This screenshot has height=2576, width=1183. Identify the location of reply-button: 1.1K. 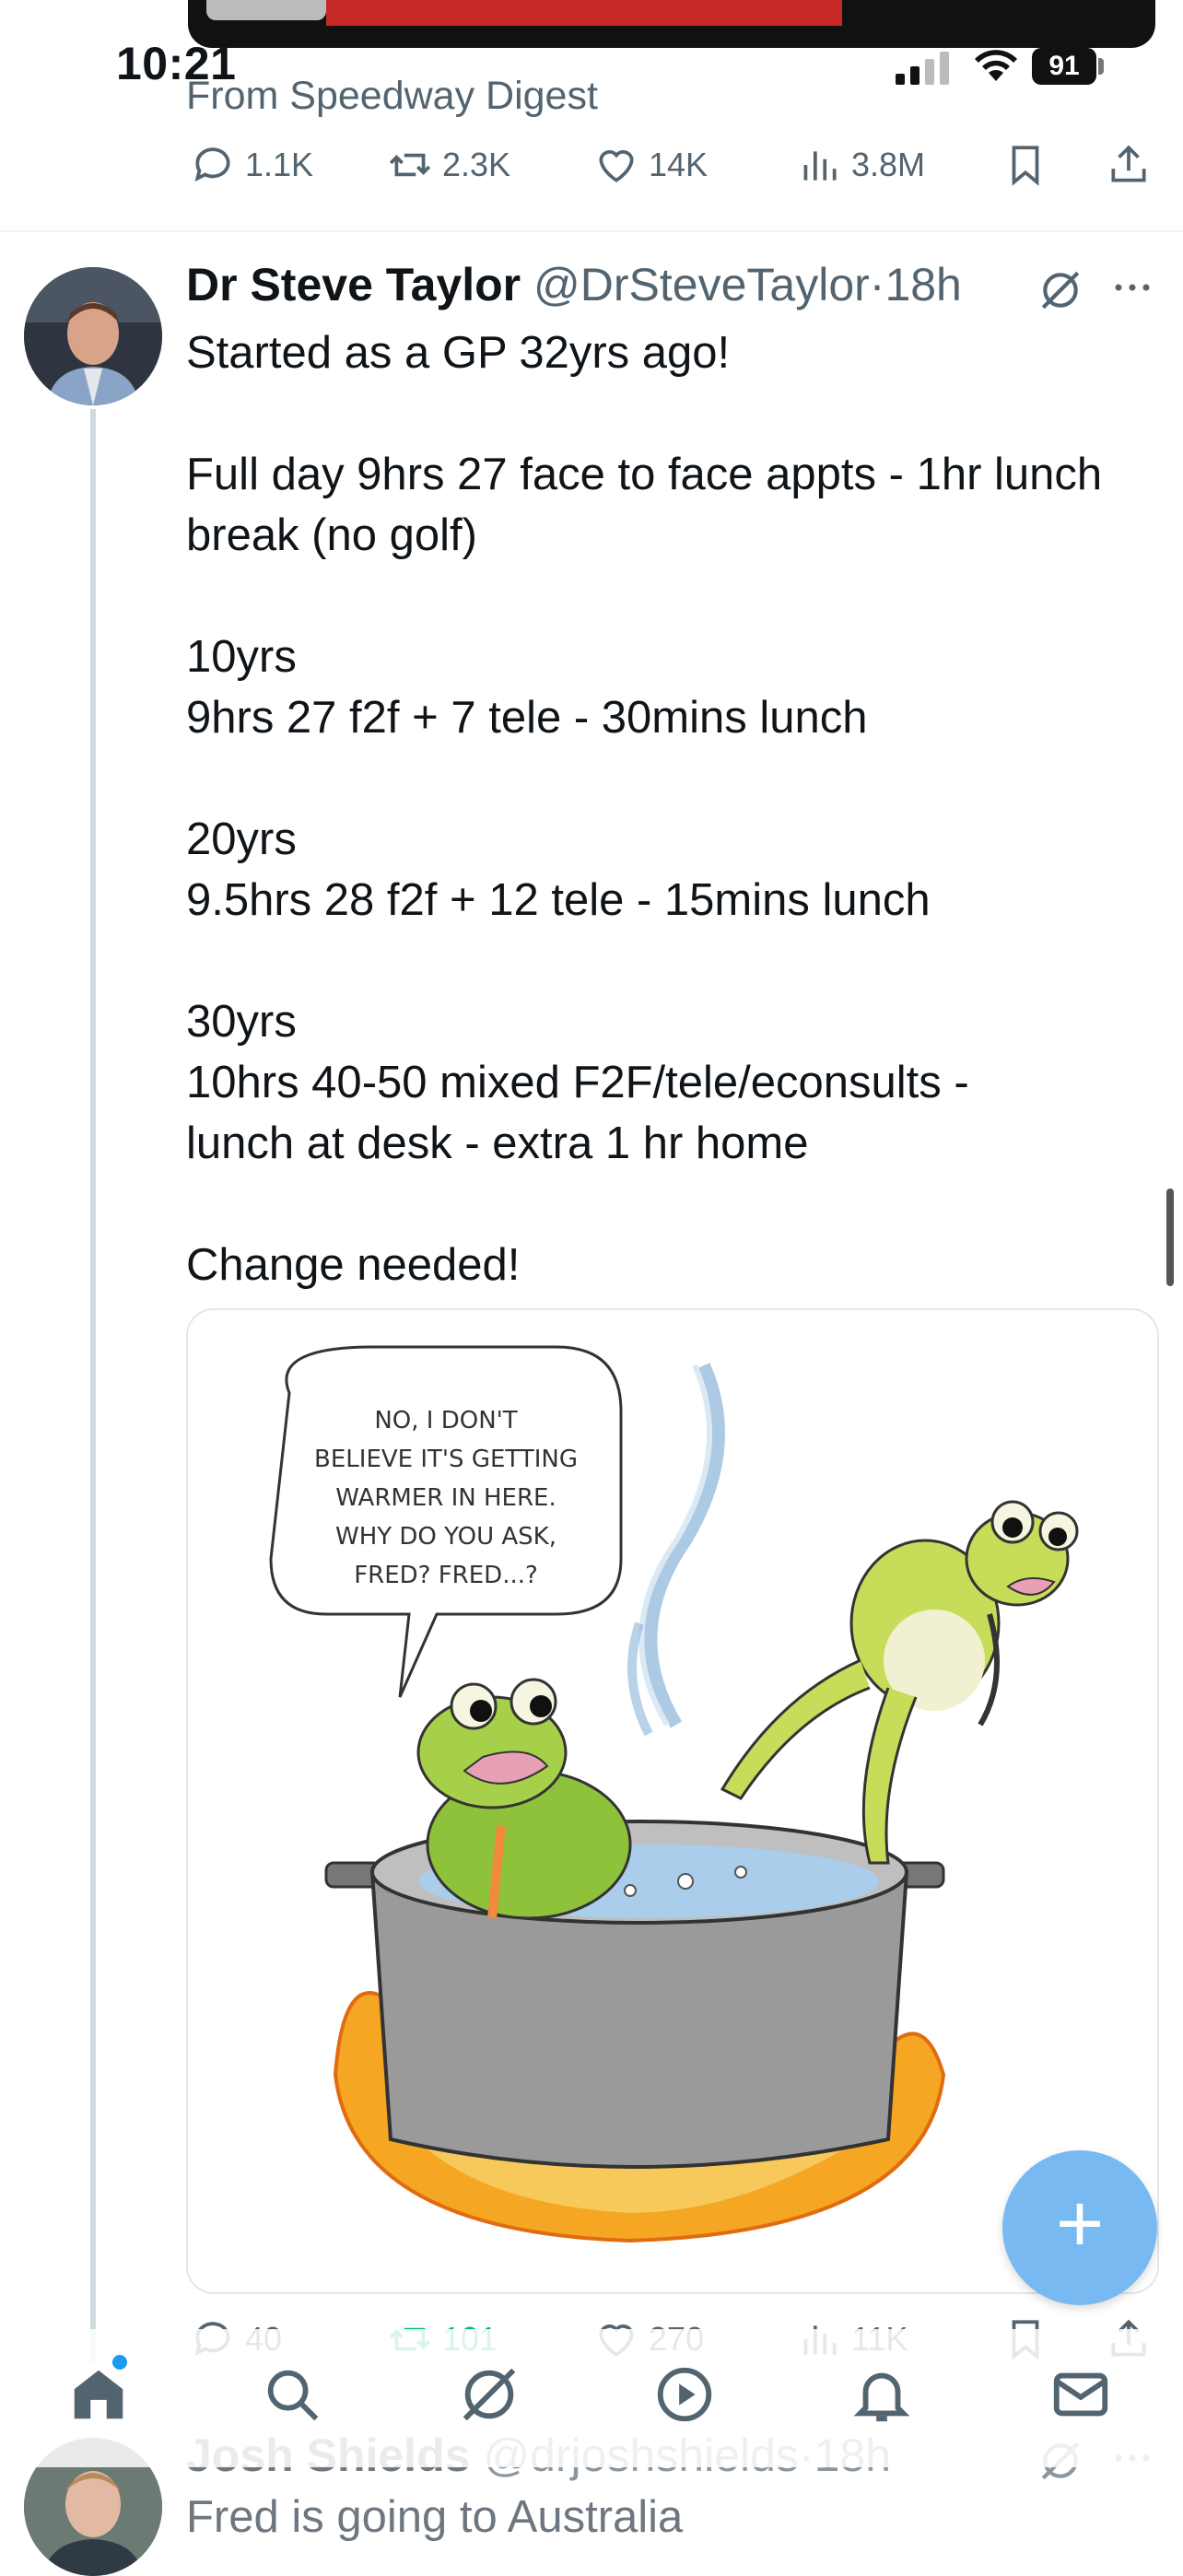
(252, 165).